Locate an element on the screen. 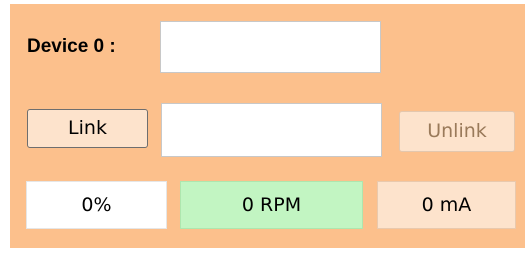  device-input is located at coordinates (270, 47).